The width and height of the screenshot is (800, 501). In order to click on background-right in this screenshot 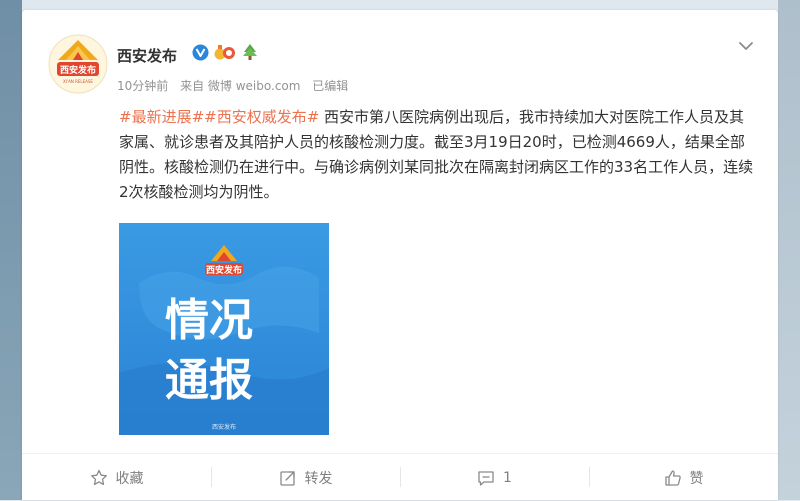, I will do `click(789, 250)`.